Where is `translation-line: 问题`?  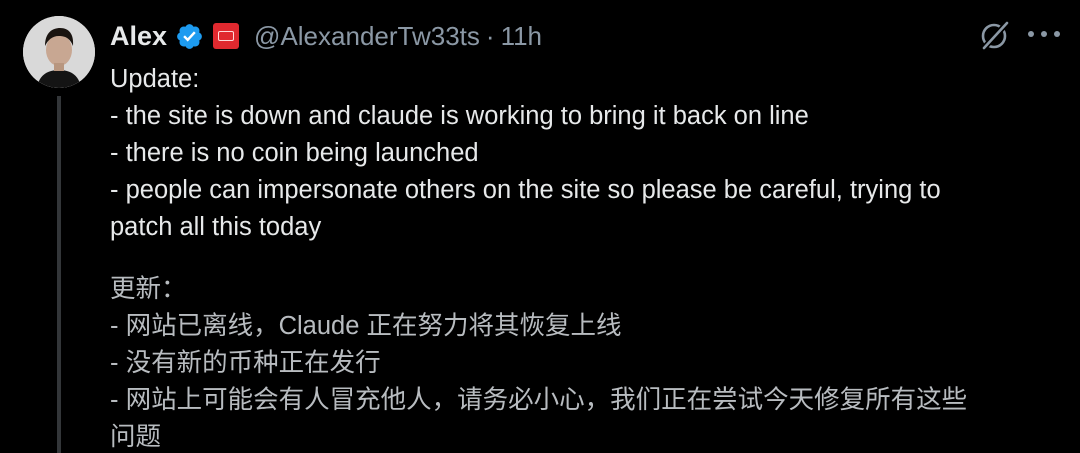 translation-line: 问题 is located at coordinates (136, 437).